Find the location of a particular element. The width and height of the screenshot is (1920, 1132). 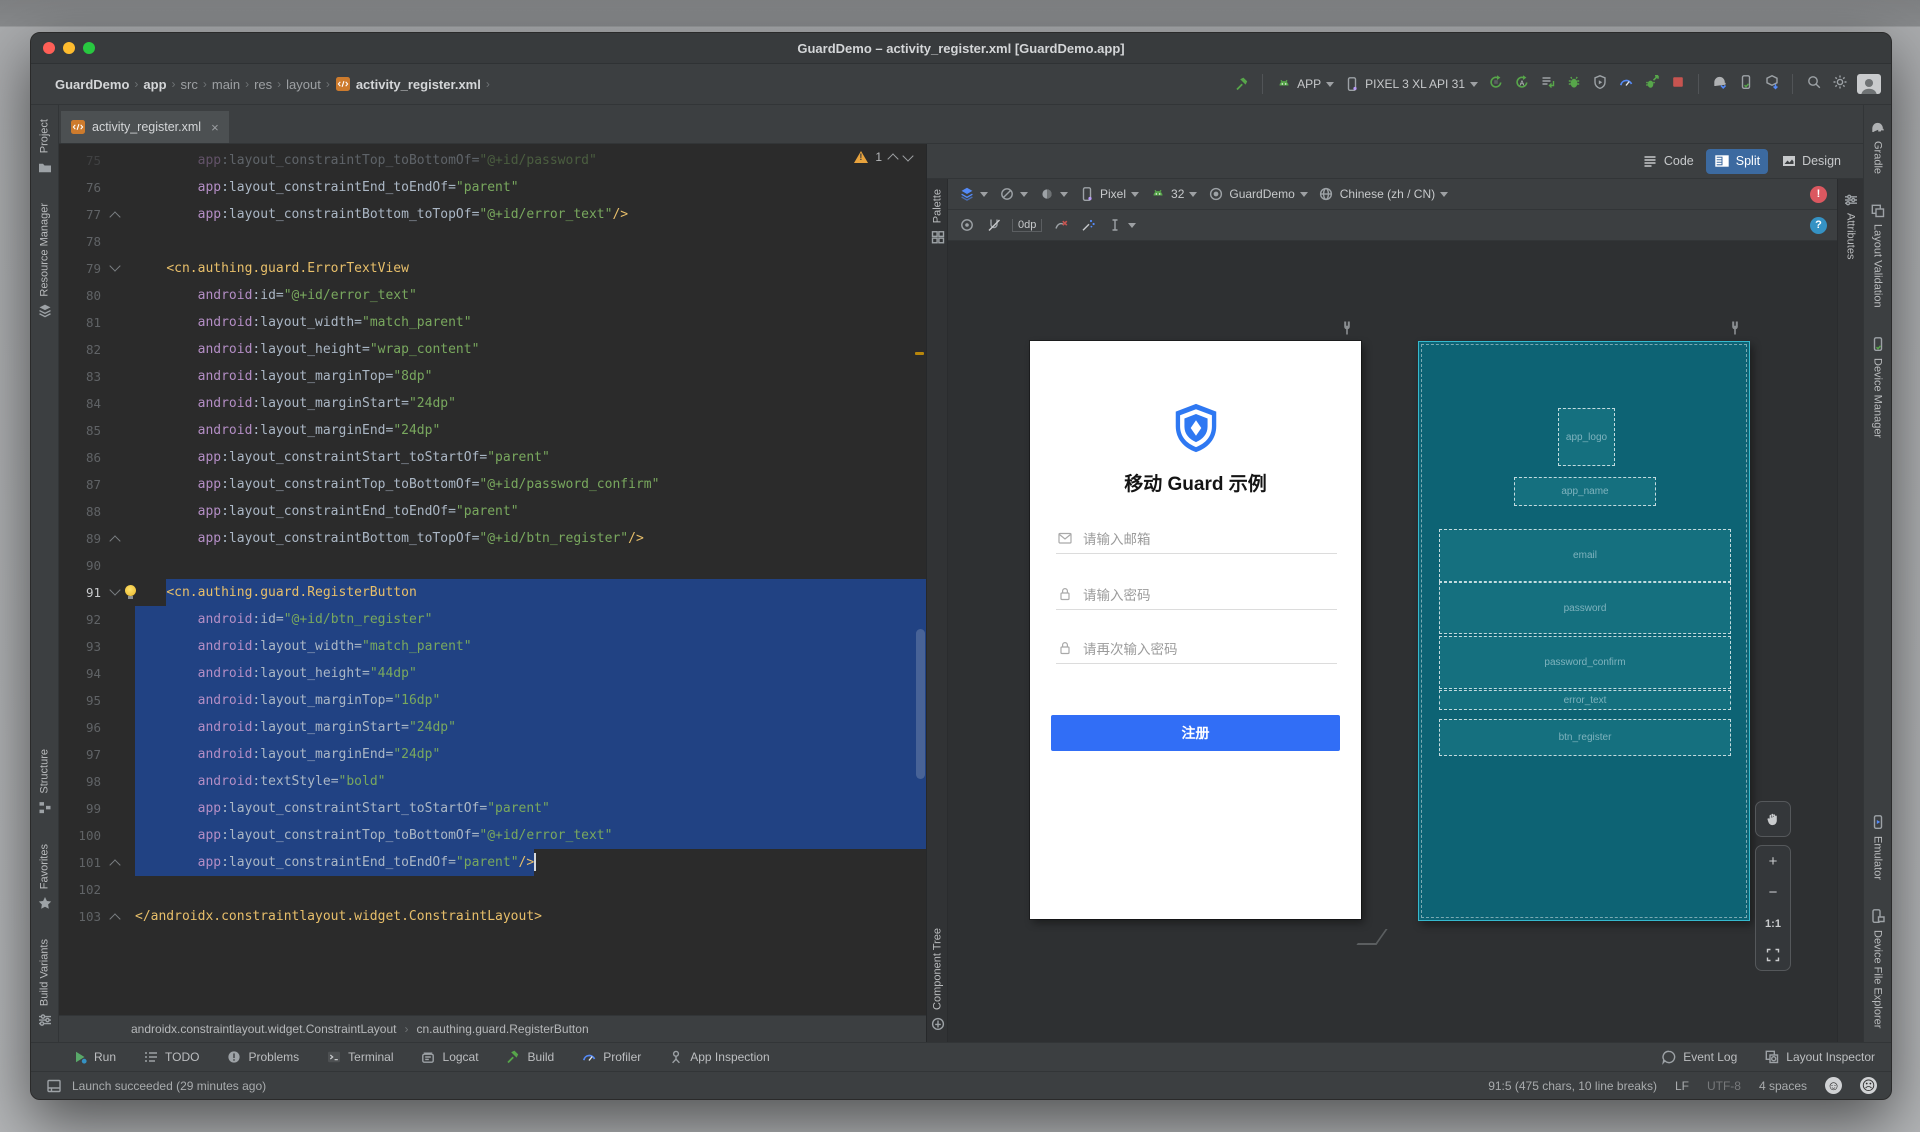

blueprint-box-email: email is located at coordinates (1585, 555).